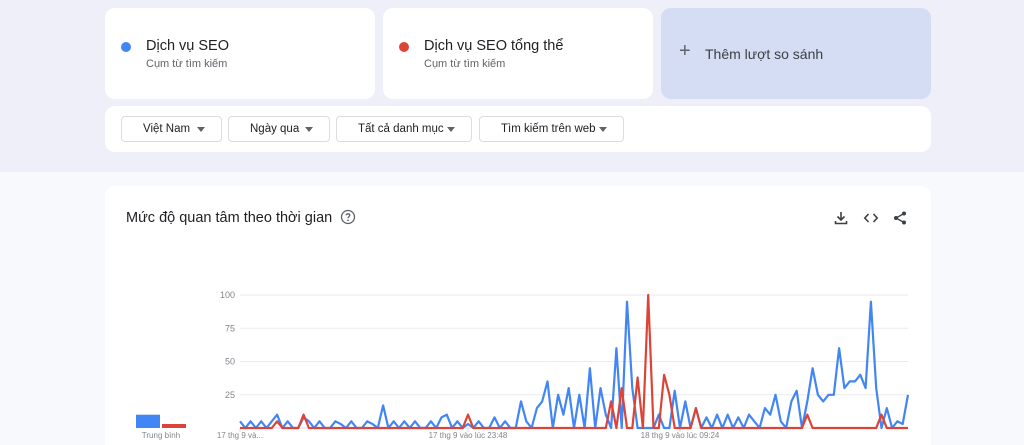 The height and width of the screenshot is (445, 1024). What do you see at coordinates (348, 217) in the screenshot?
I see `help-circle-icon` at bounding box center [348, 217].